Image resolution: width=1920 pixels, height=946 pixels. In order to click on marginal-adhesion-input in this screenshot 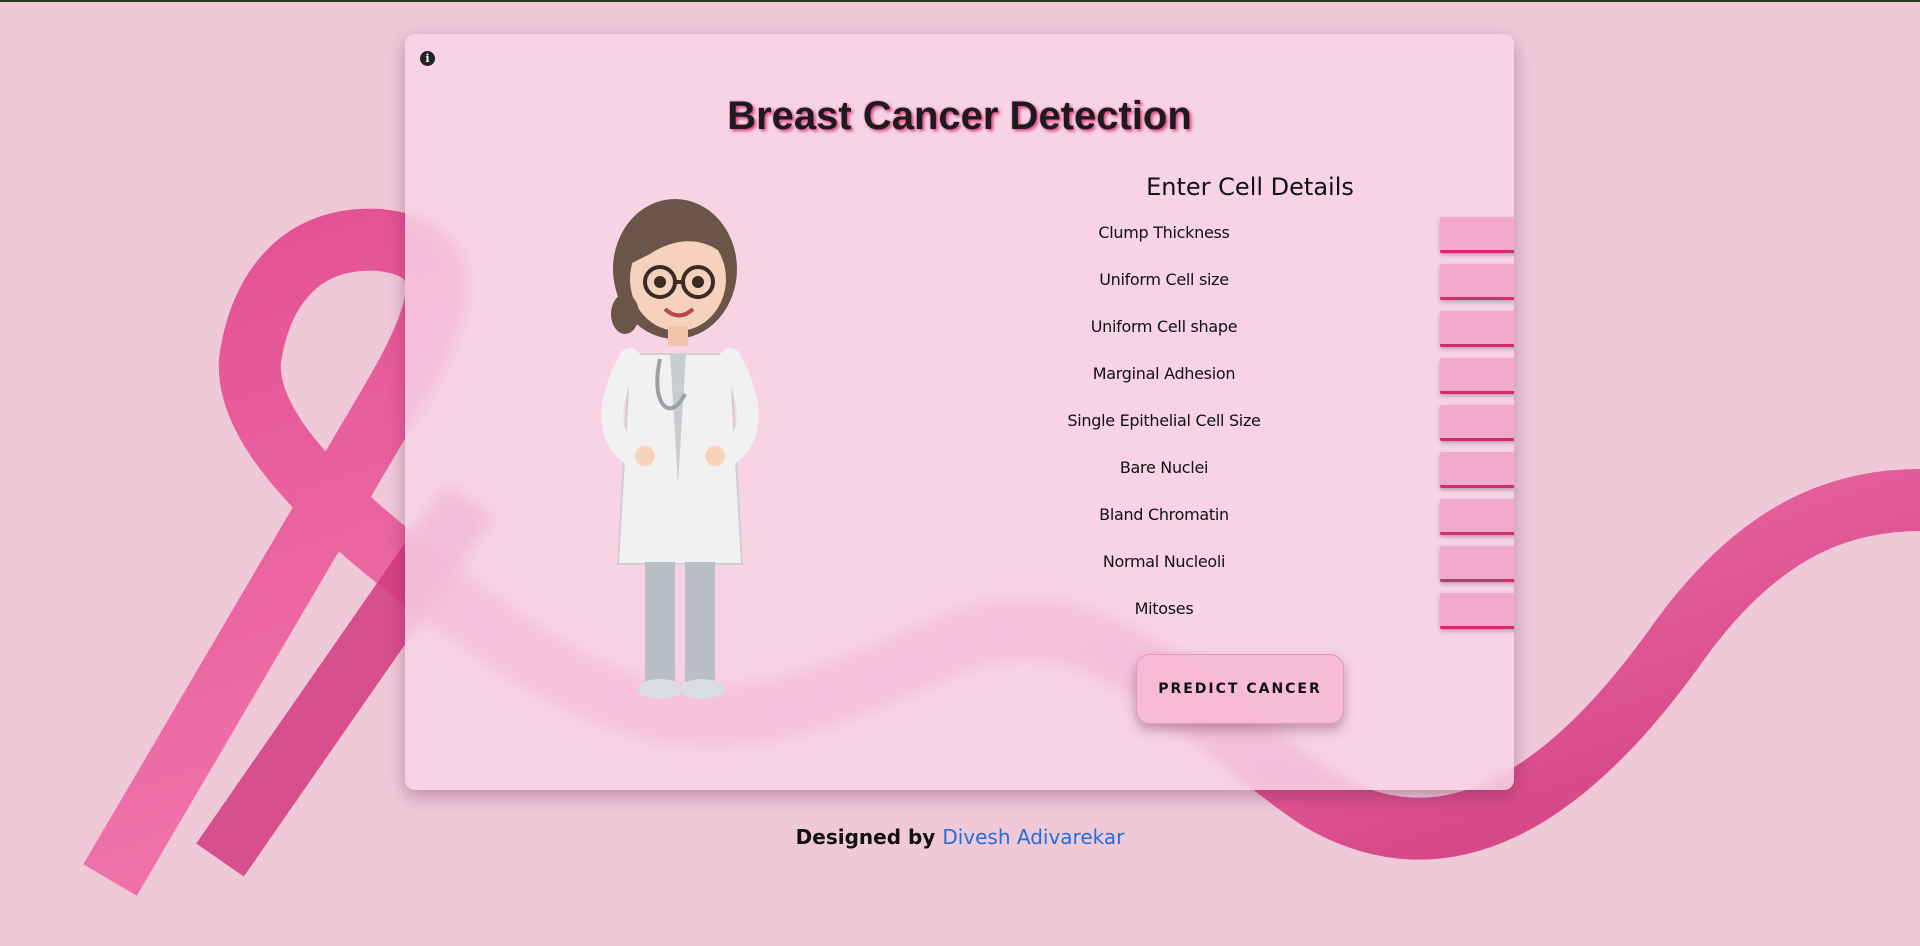, I will do `click(1477, 376)`.